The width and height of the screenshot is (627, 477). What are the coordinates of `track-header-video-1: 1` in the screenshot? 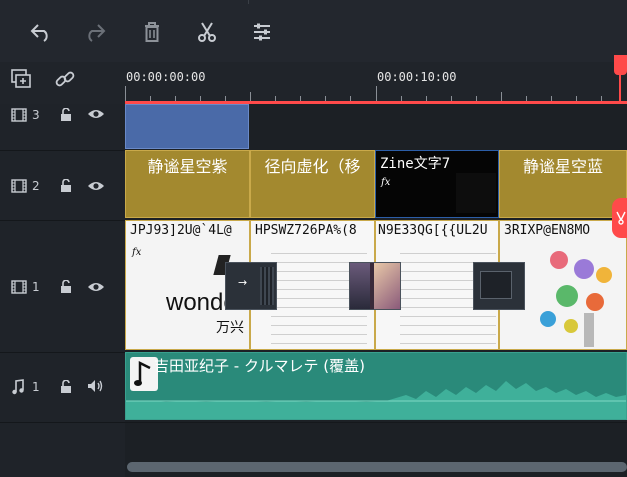 It's located at (62, 286).